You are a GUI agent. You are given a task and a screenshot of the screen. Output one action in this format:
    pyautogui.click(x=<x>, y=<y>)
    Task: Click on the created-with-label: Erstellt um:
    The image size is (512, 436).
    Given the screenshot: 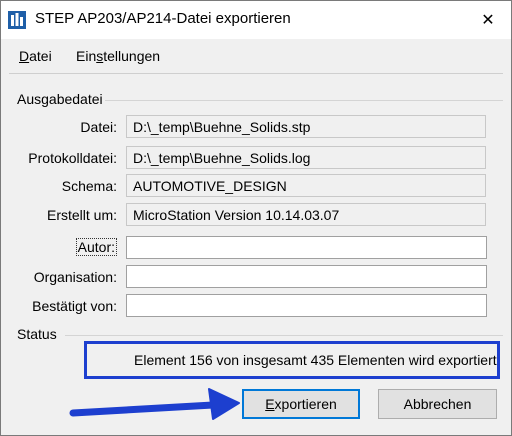 What is the action you would take?
    pyautogui.click(x=81, y=215)
    